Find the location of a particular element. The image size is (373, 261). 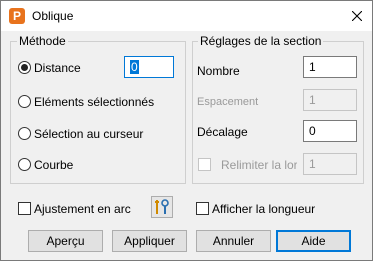

distance-input: 0 is located at coordinates (149, 67).